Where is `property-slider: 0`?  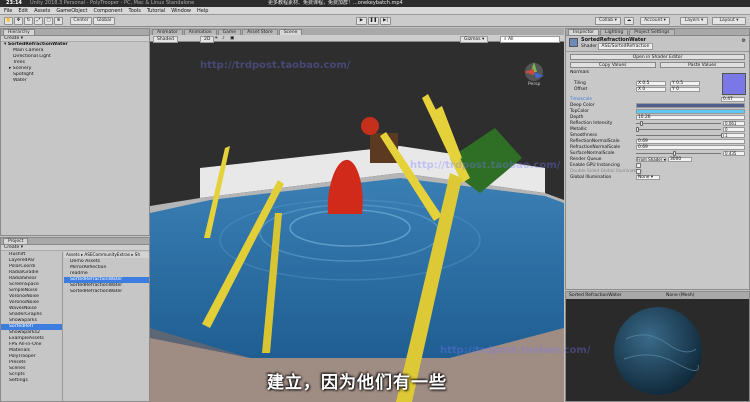
property-slider: 0 is located at coordinates (690, 129).